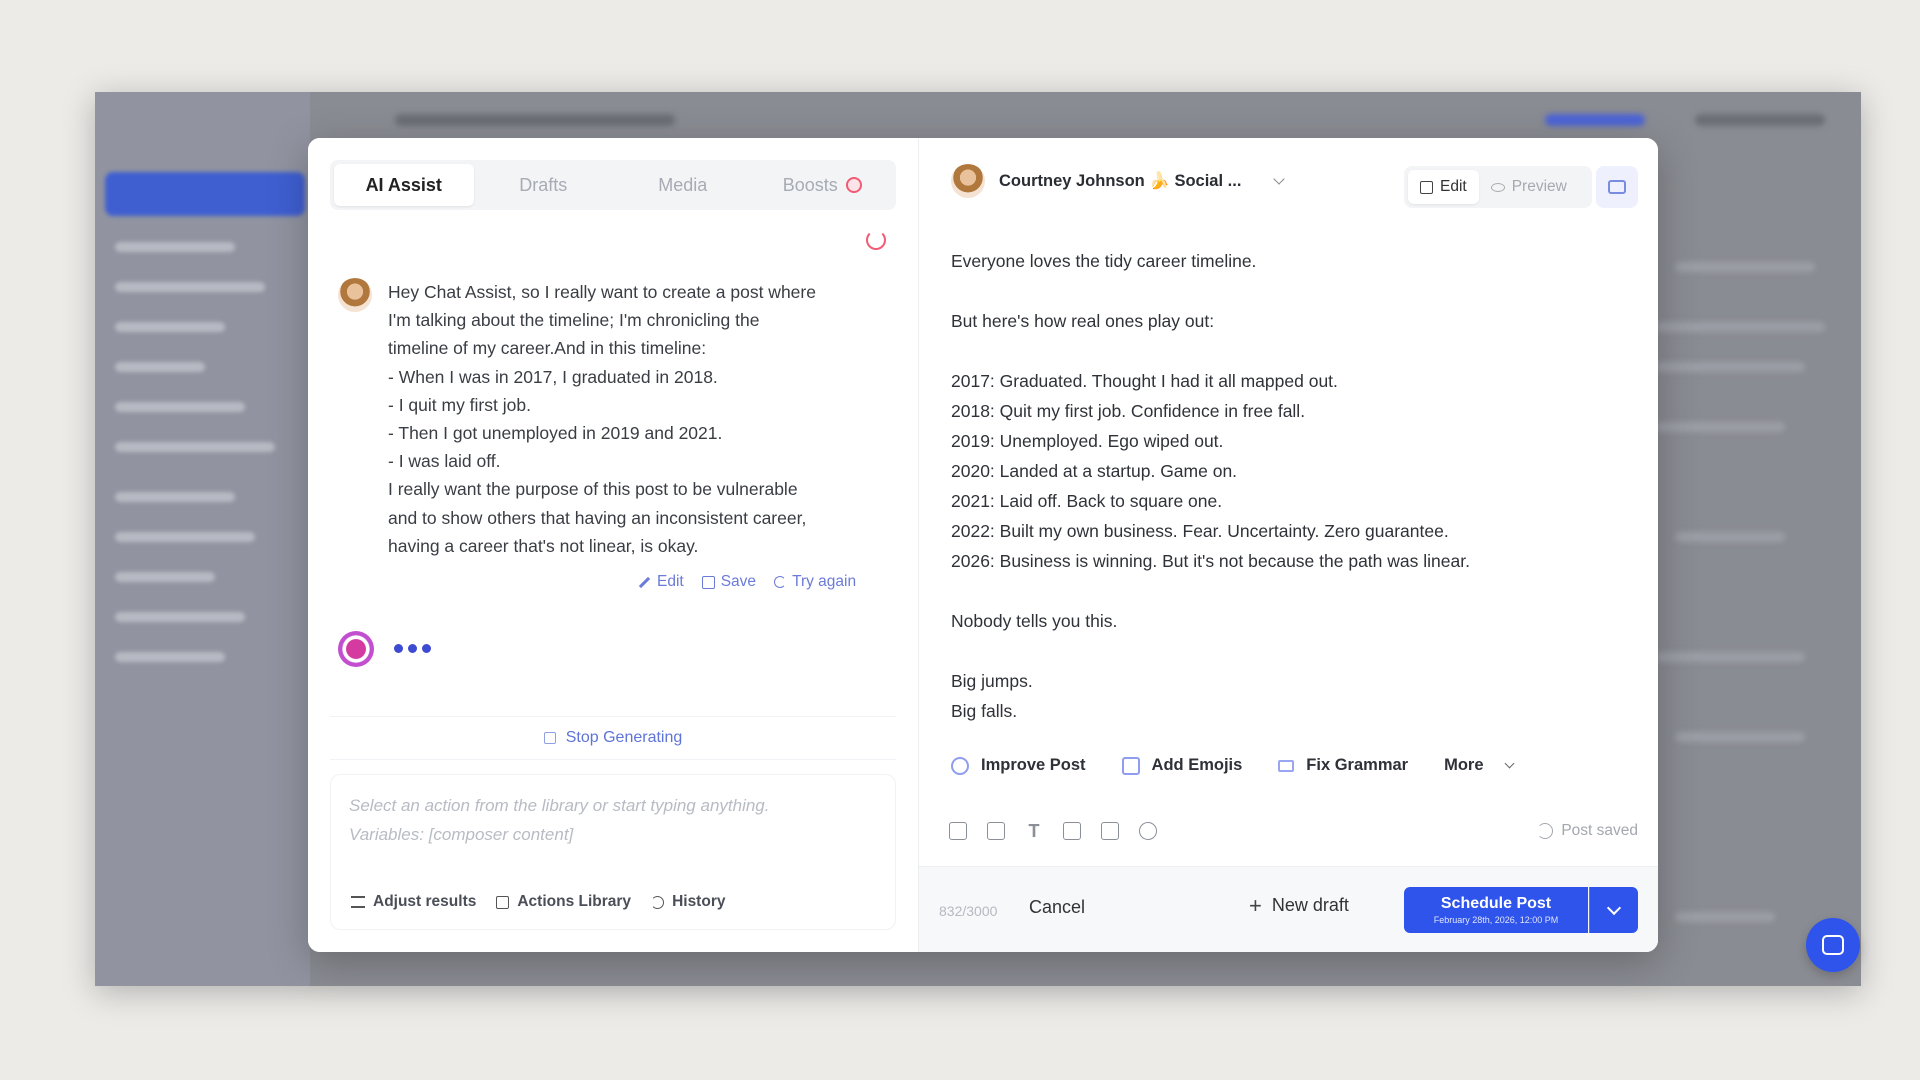 This screenshot has width=1920, height=1080. Describe the element at coordinates (459, 404) in the screenshot. I see `message-line: - I quit my first job.` at that location.